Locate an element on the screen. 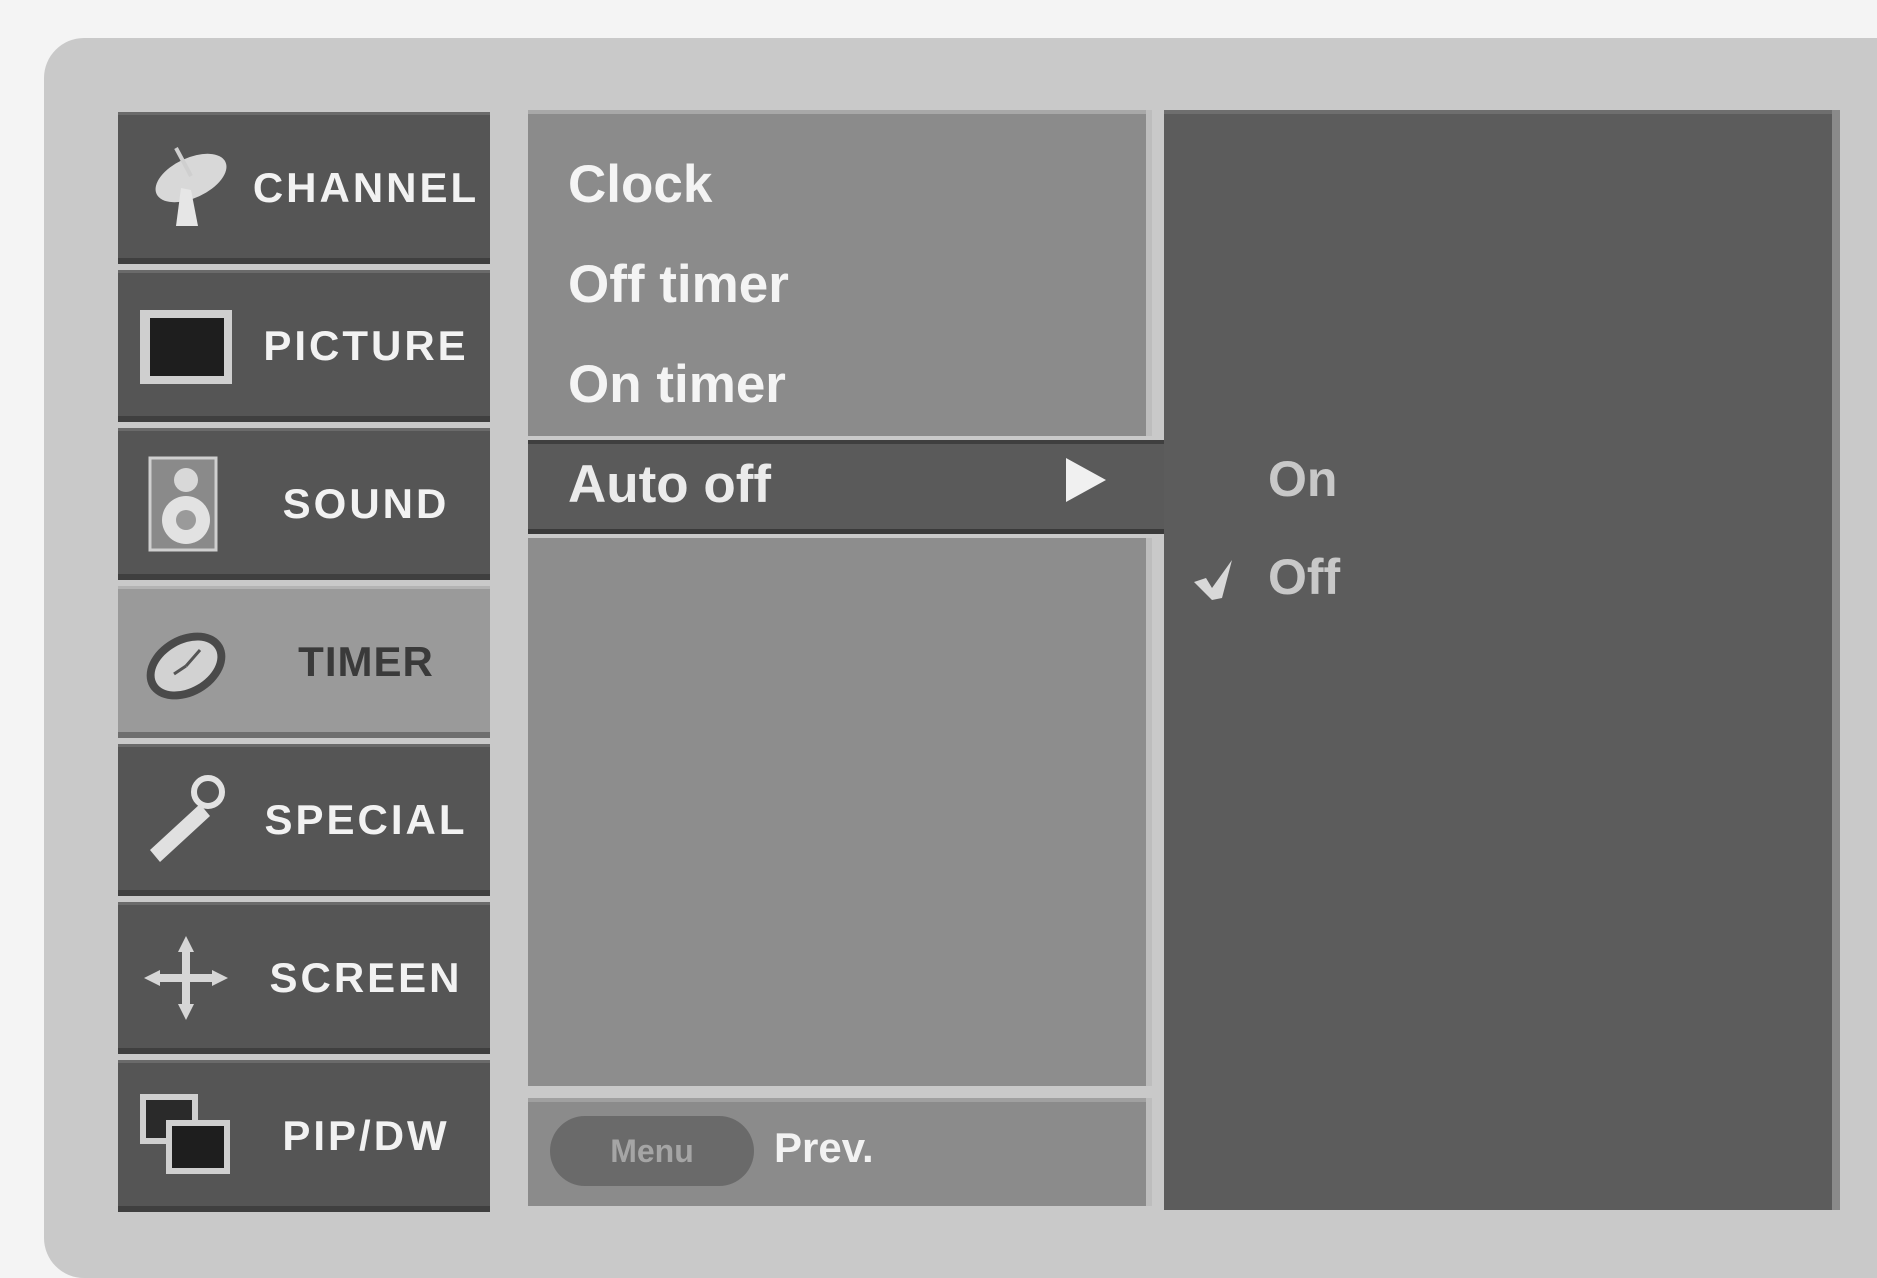 The width and height of the screenshot is (1877, 1278). menu-empty-area is located at coordinates (840, 812).